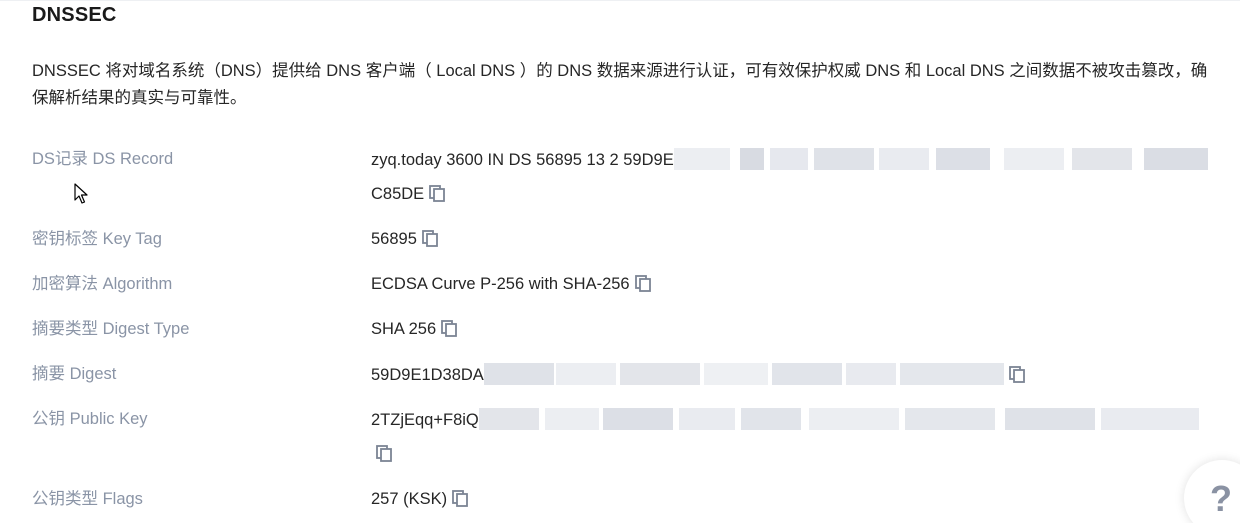 The width and height of the screenshot is (1240, 523). Describe the element at coordinates (102, 284) in the screenshot. I see `algorithm-label: 加密算法 Algorithm` at that location.